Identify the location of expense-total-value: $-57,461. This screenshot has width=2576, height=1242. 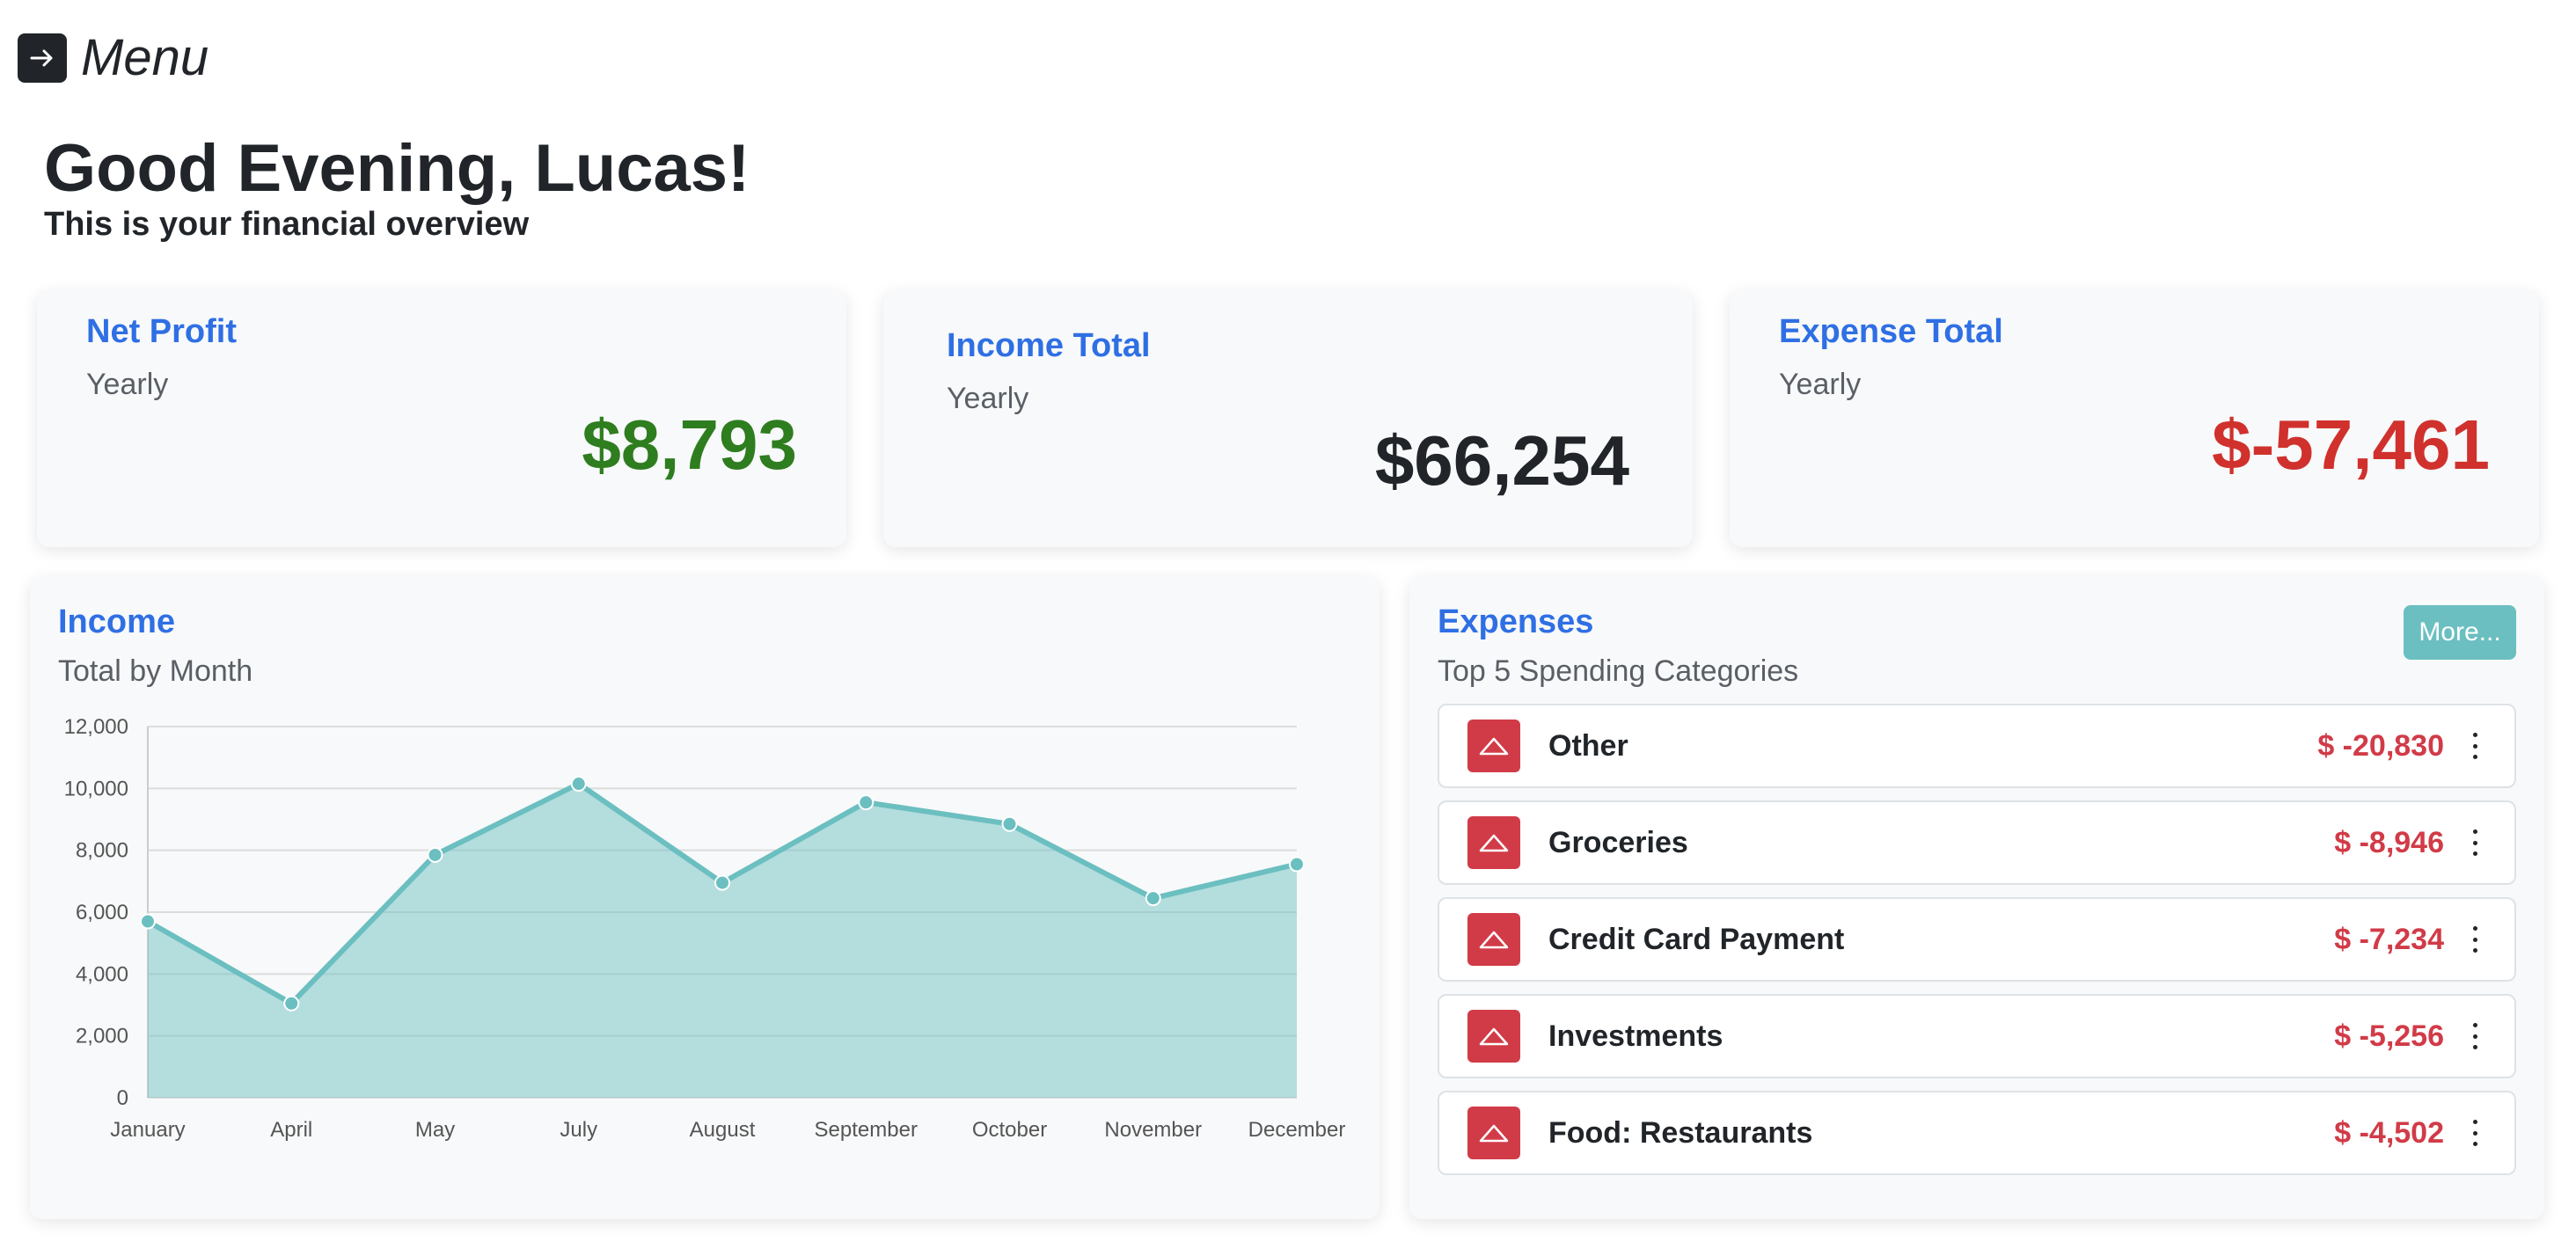
(2351, 444).